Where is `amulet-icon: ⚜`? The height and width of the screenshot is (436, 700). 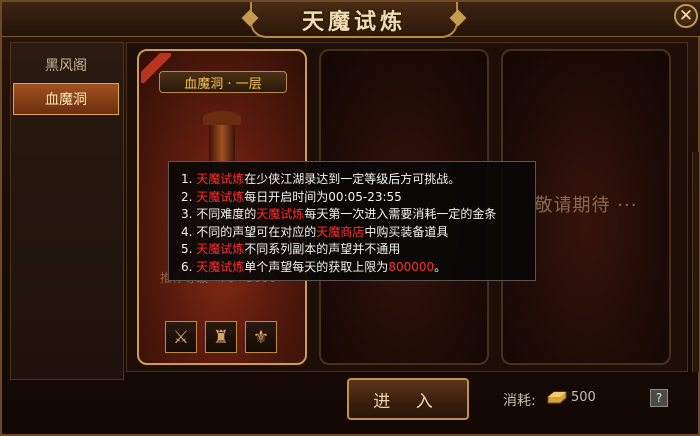
amulet-icon: ⚜ is located at coordinates (261, 337).